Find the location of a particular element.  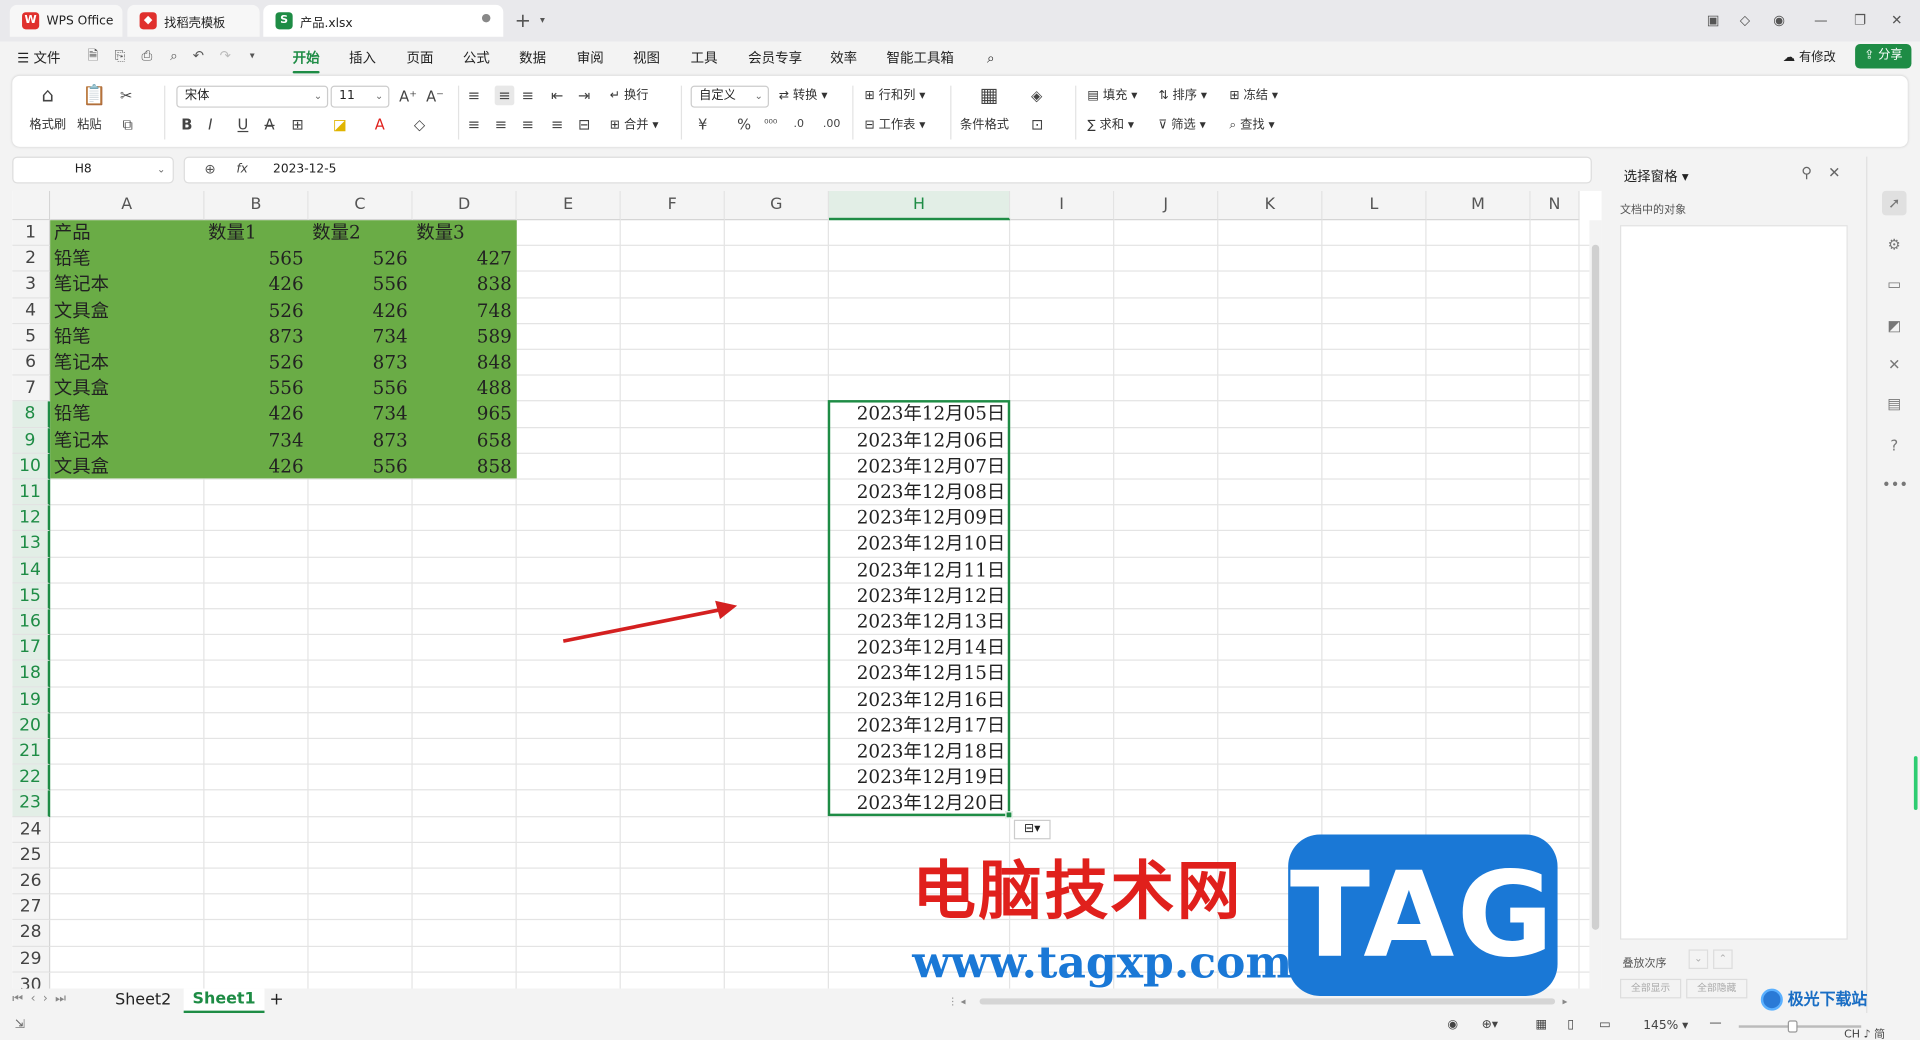

quantity-cell: 488 is located at coordinates (462, 389).